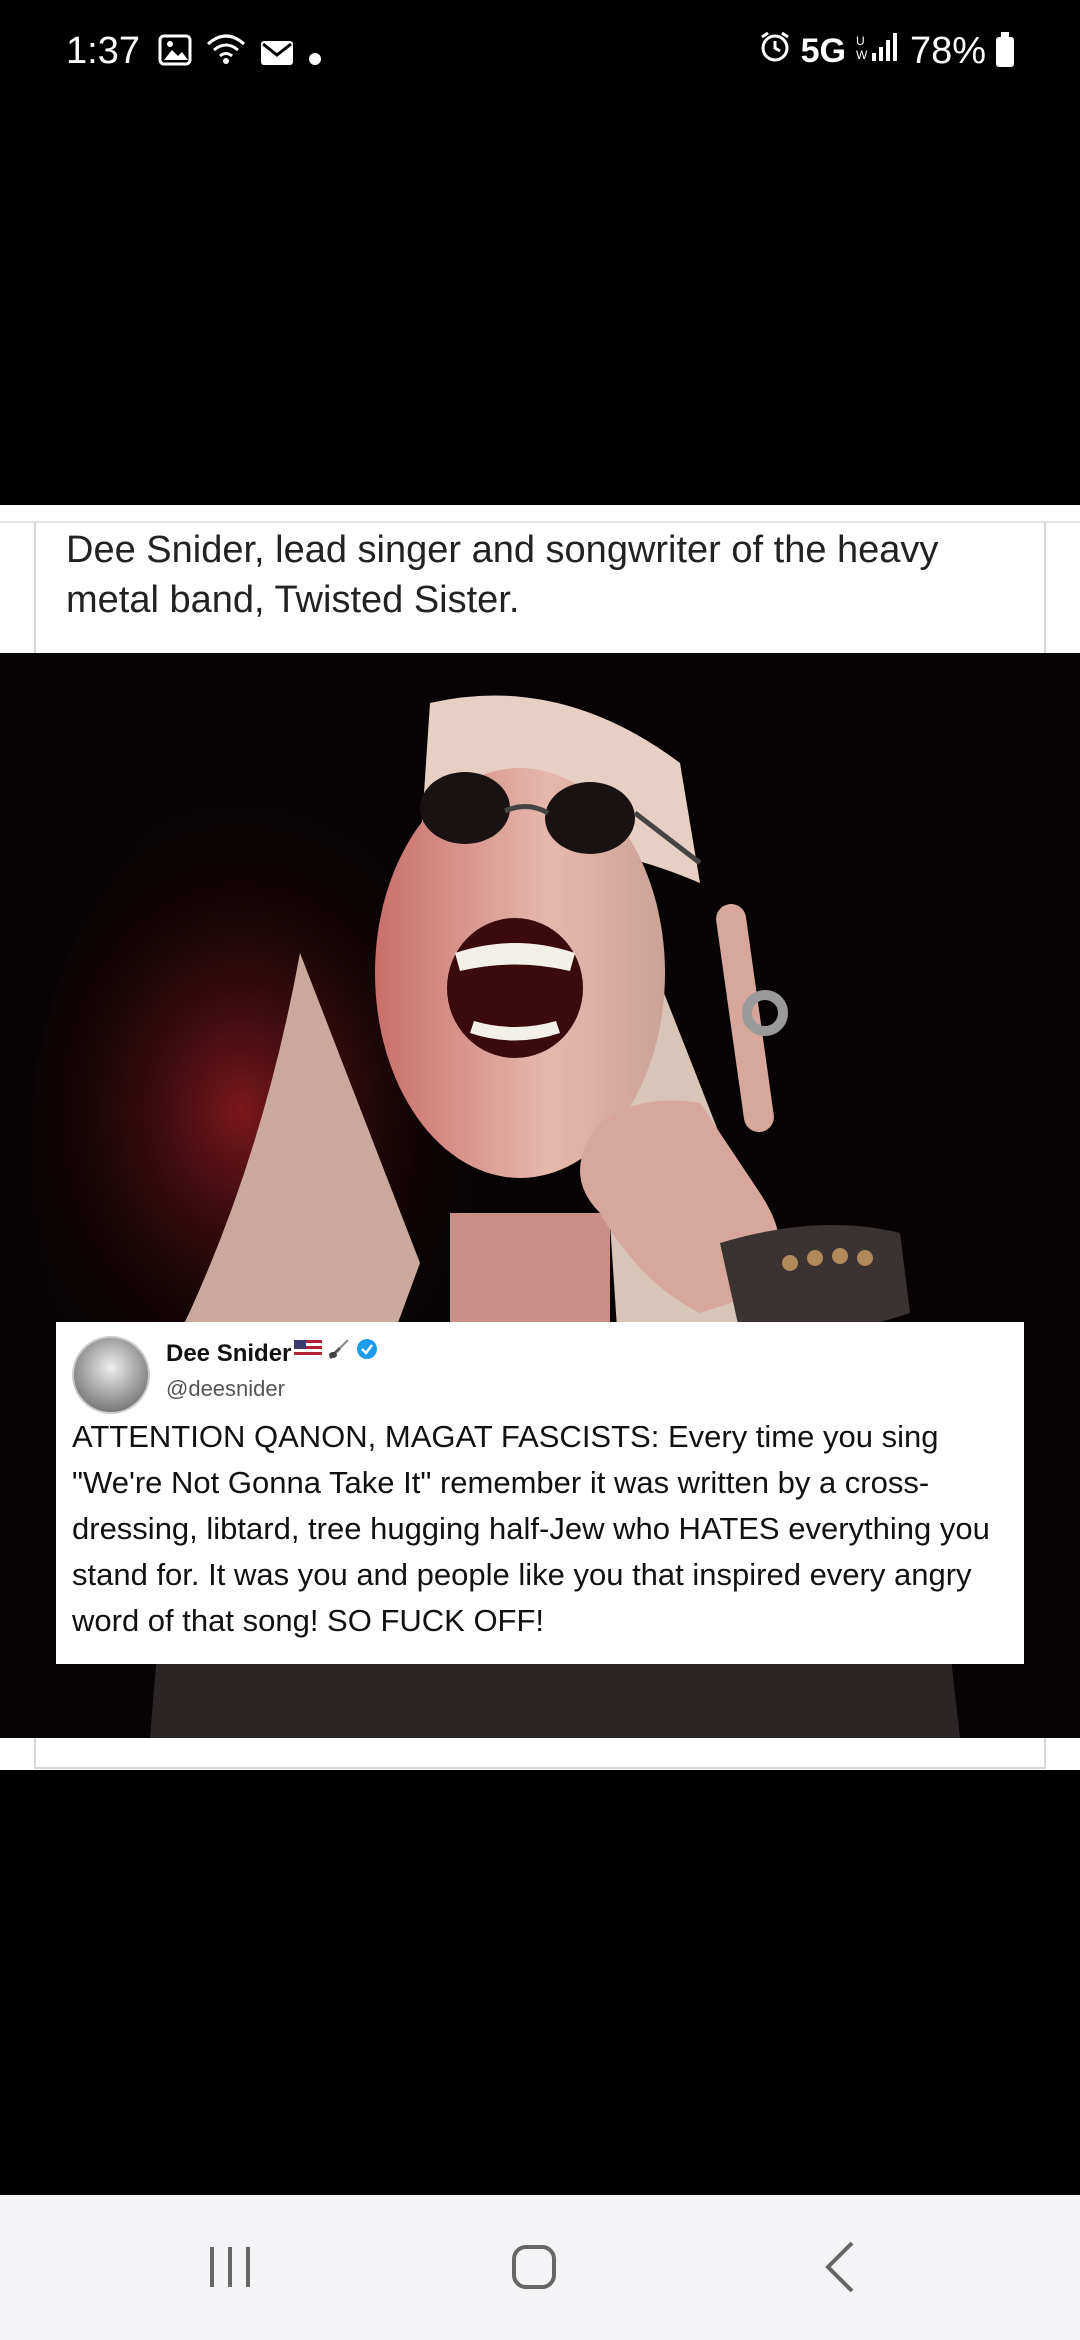 The width and height of the screenshot is (1080, 2340). Describe the element at coordinates (540, 522) in the screenshot. I see `card-divider` at that location.